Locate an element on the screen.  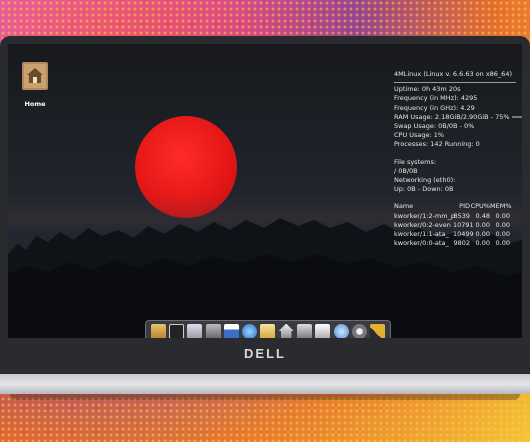
col-name: Name is located at coordinates (404, 206).